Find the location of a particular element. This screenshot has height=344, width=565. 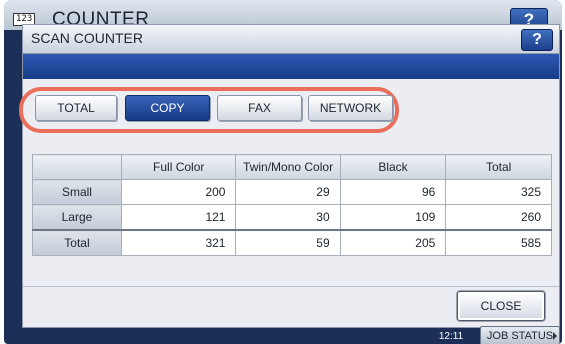

counter-tabs: TOTAL COPY FAX NETWORK is located at coordinates (289, 110).